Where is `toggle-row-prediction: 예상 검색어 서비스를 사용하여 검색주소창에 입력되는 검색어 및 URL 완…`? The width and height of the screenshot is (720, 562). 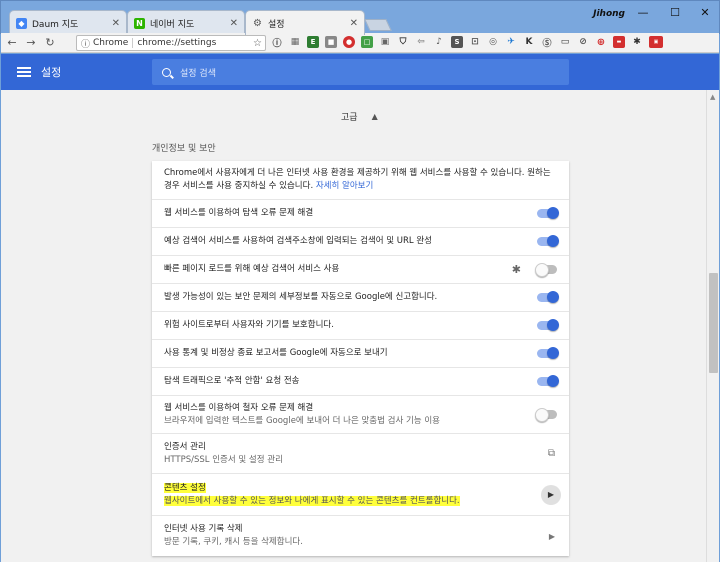 toggle-row-prediction: 예상 검색어 서비스를 사용하여 검색주소창에 입력되는 검색어 및 URL 완… is located at coordinates (360, 241).